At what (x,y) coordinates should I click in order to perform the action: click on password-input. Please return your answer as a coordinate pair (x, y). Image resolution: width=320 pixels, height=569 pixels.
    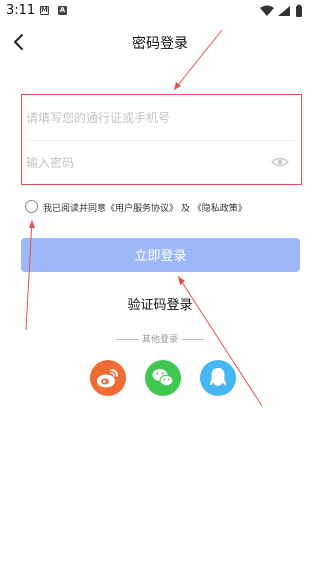
    Looking at the image, I should click on (141, 162).